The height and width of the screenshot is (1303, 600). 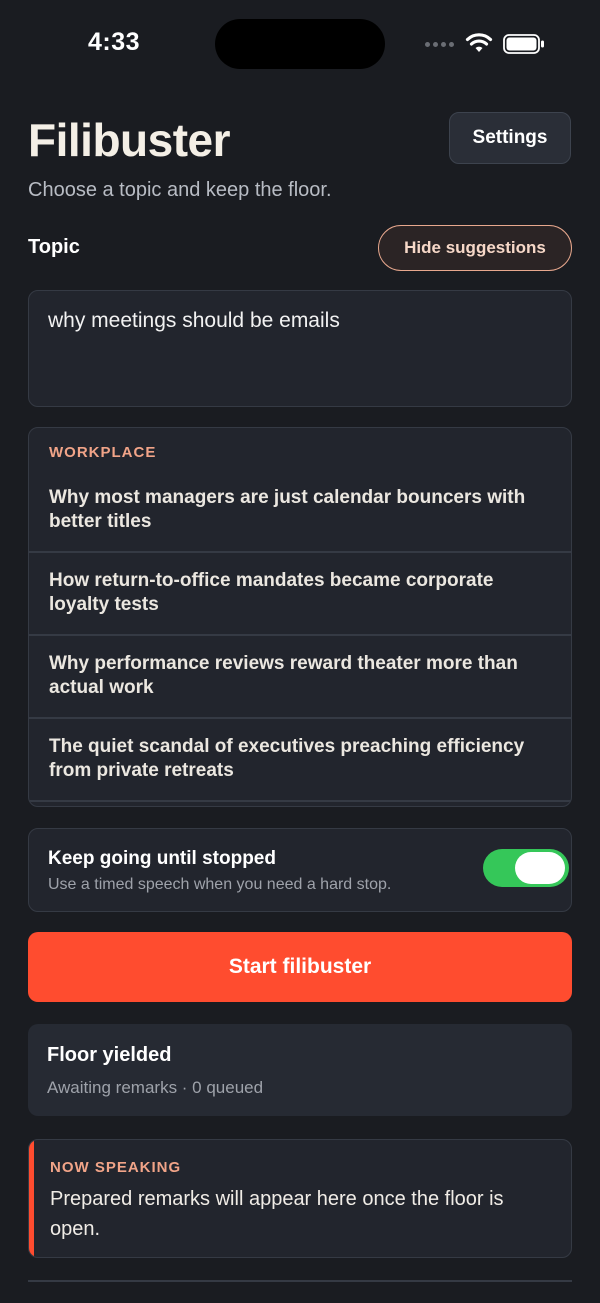 I want to click on settings-button: Settings, so click(x=510, y=138).